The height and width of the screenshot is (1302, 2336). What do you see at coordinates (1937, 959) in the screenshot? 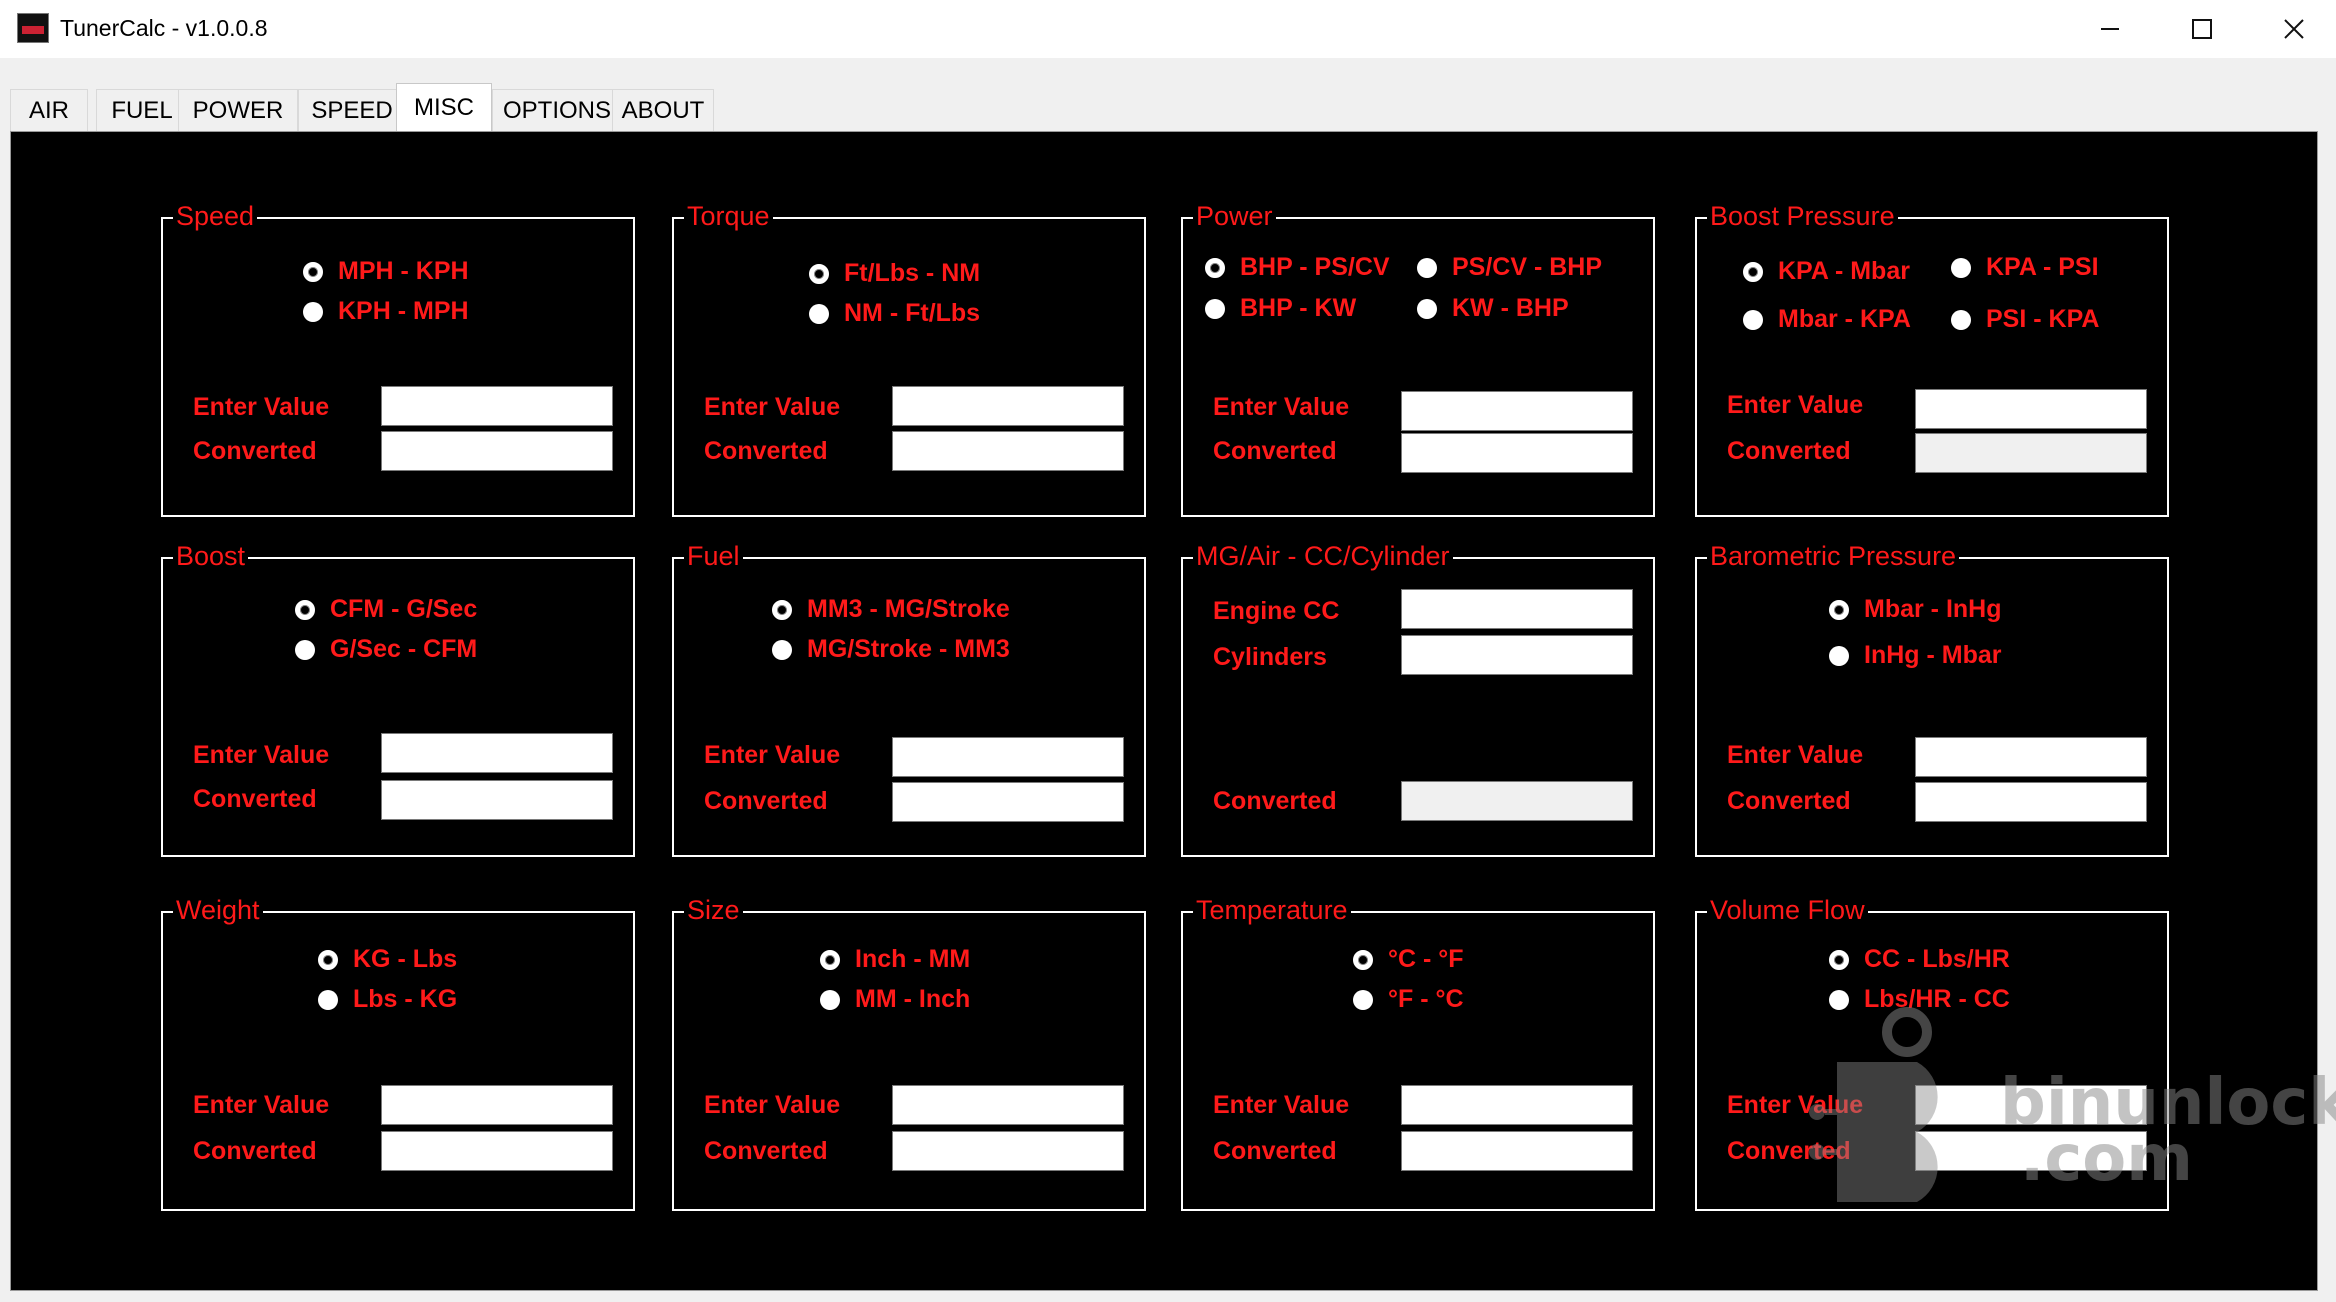
I see `radio-label: CC - Lbs/HR` at bounding box center [1937, 959].